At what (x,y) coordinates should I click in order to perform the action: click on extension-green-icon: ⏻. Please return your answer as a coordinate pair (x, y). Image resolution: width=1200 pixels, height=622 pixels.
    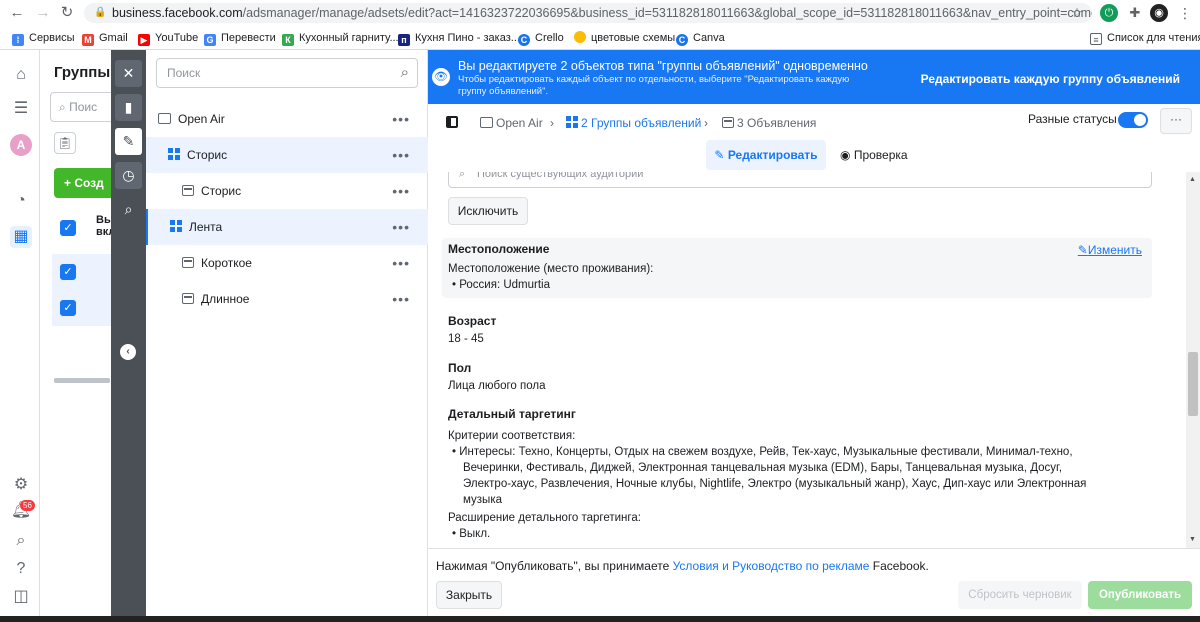
    Looking at the image, I should click on (1109, 13).